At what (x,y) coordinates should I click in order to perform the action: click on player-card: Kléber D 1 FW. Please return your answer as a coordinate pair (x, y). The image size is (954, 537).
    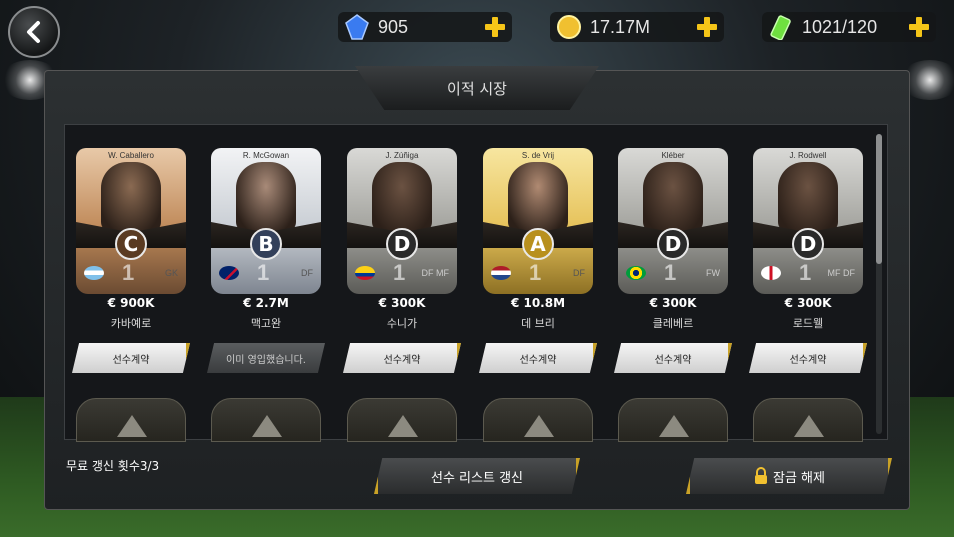
    Looking at the image, I should click on (673, 221).